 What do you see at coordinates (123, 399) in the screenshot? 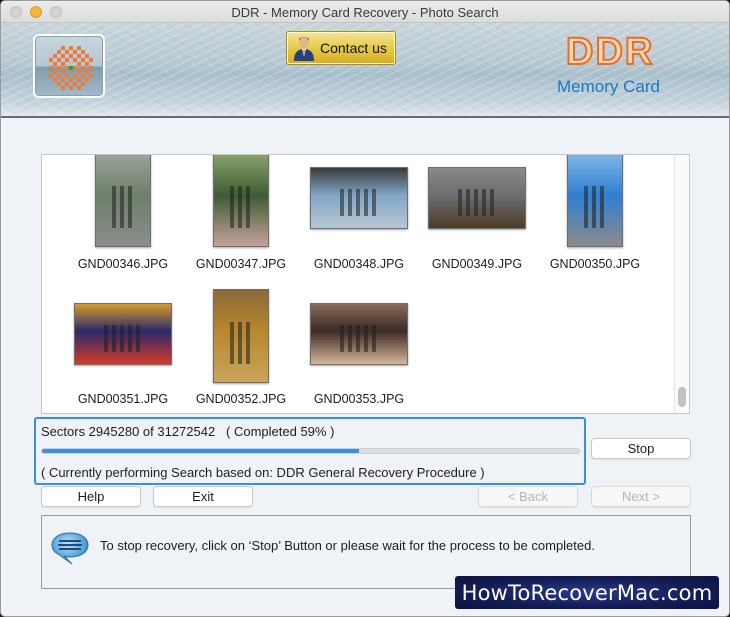
I see `photo-filename: GND00351.JPG` at bounding box center [123, 399].